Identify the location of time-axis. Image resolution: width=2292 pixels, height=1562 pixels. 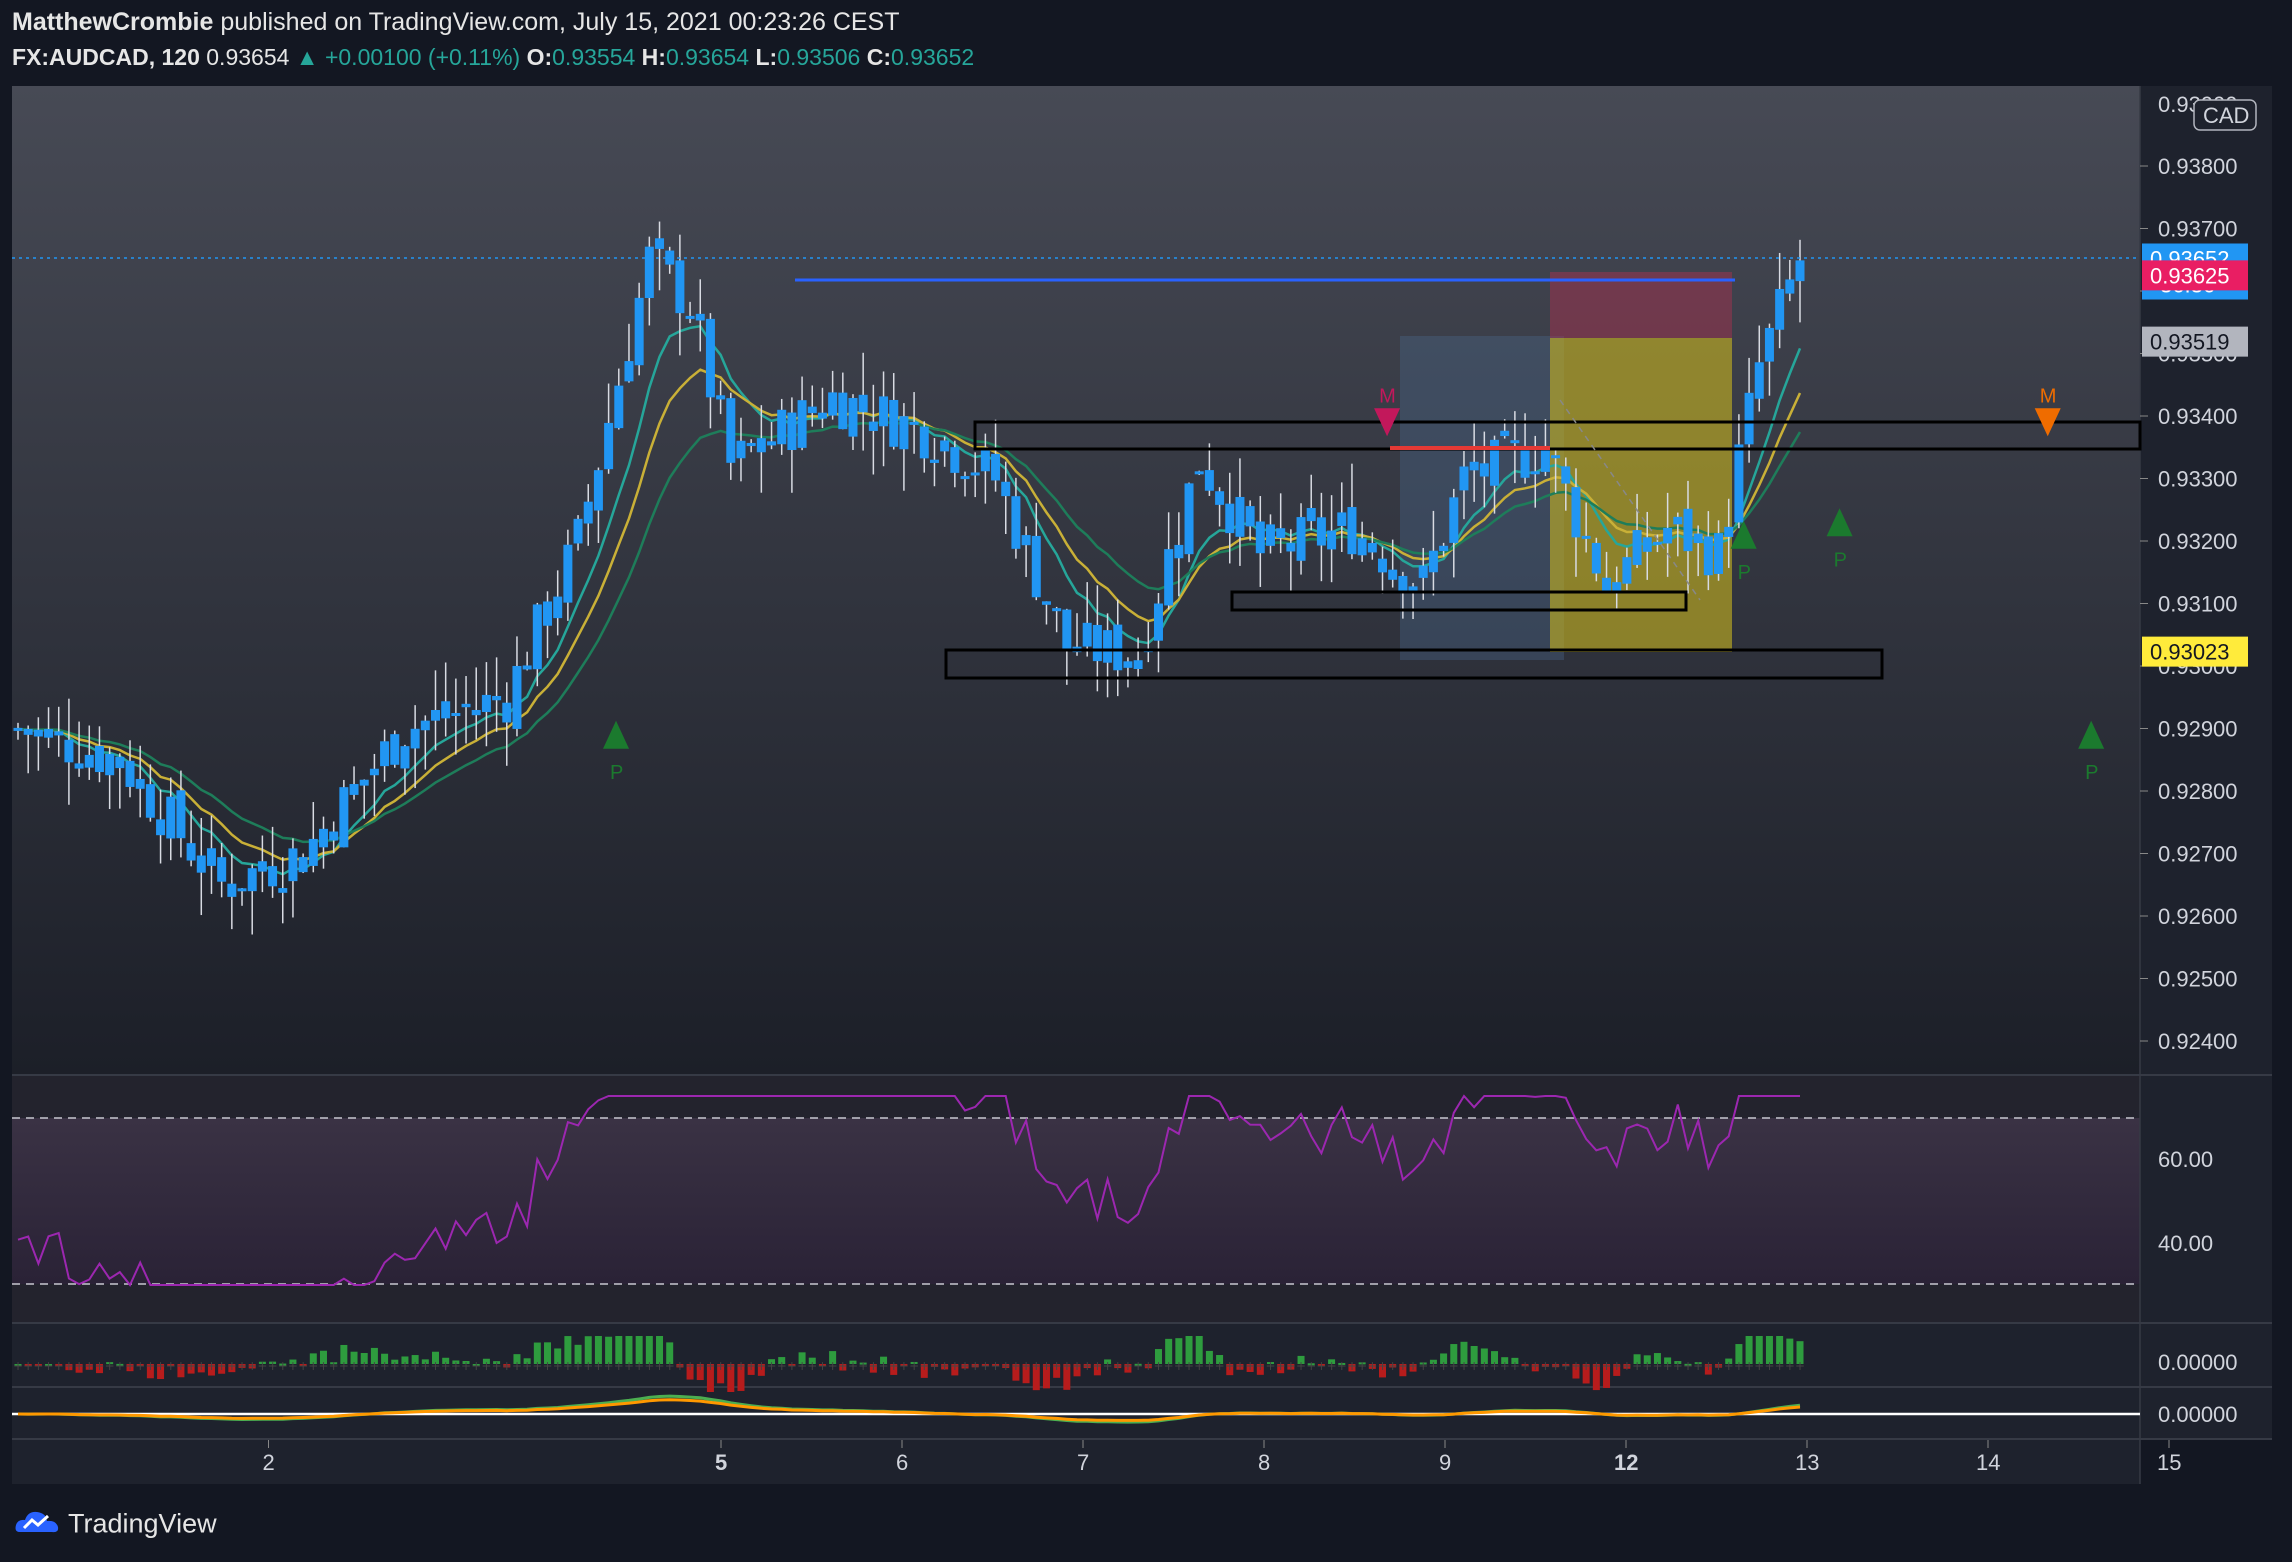
(1076, 1462).